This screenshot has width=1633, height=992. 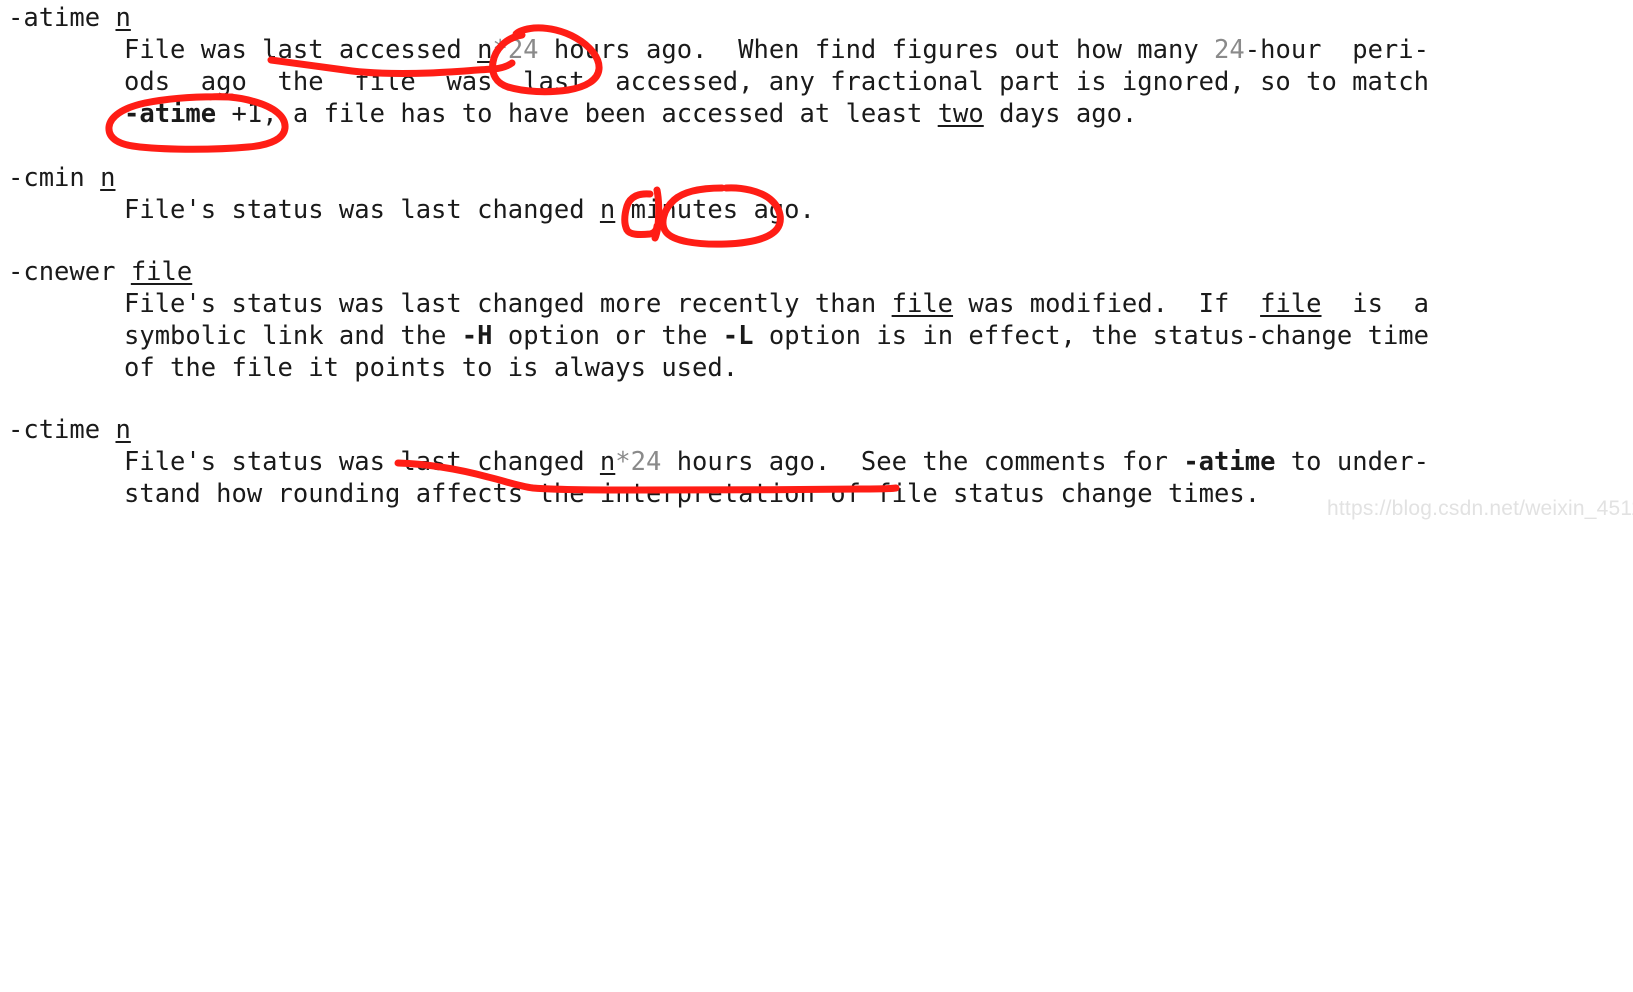 I want to click on term-atime: -atime n, so click(x=69, y=18).